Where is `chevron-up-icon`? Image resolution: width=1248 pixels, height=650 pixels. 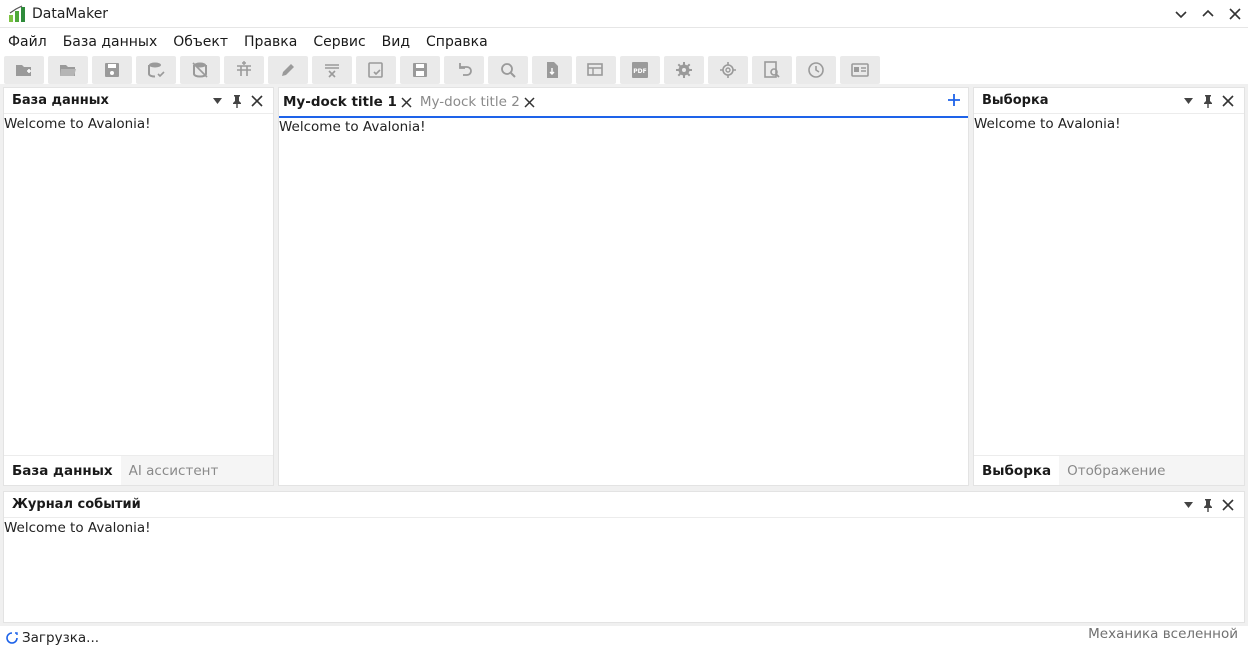
chevron-up-icon is located at coordinates (1207, 13).